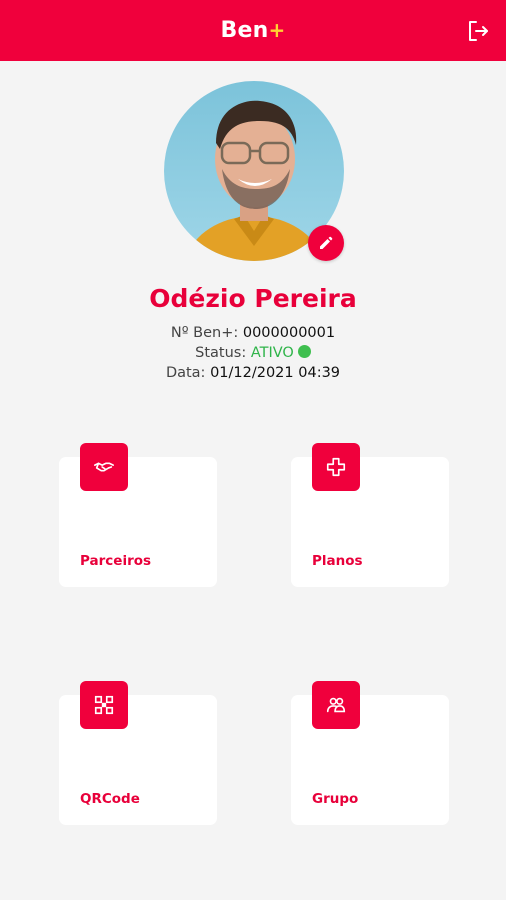  I want to click on menu-card-label: Grupo, so click(335, 799).